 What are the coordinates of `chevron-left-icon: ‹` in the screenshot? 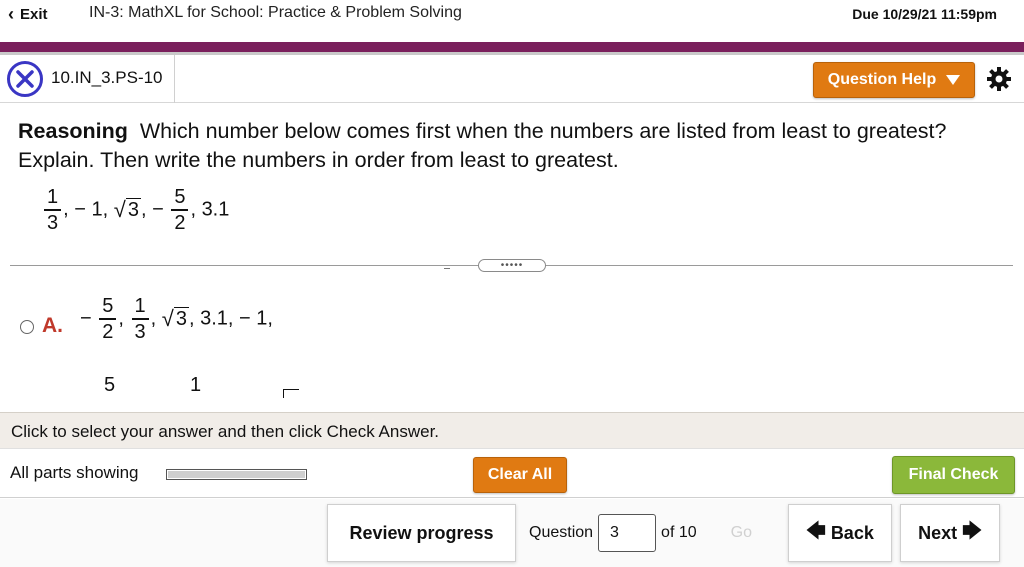 It's located at (11, 14).